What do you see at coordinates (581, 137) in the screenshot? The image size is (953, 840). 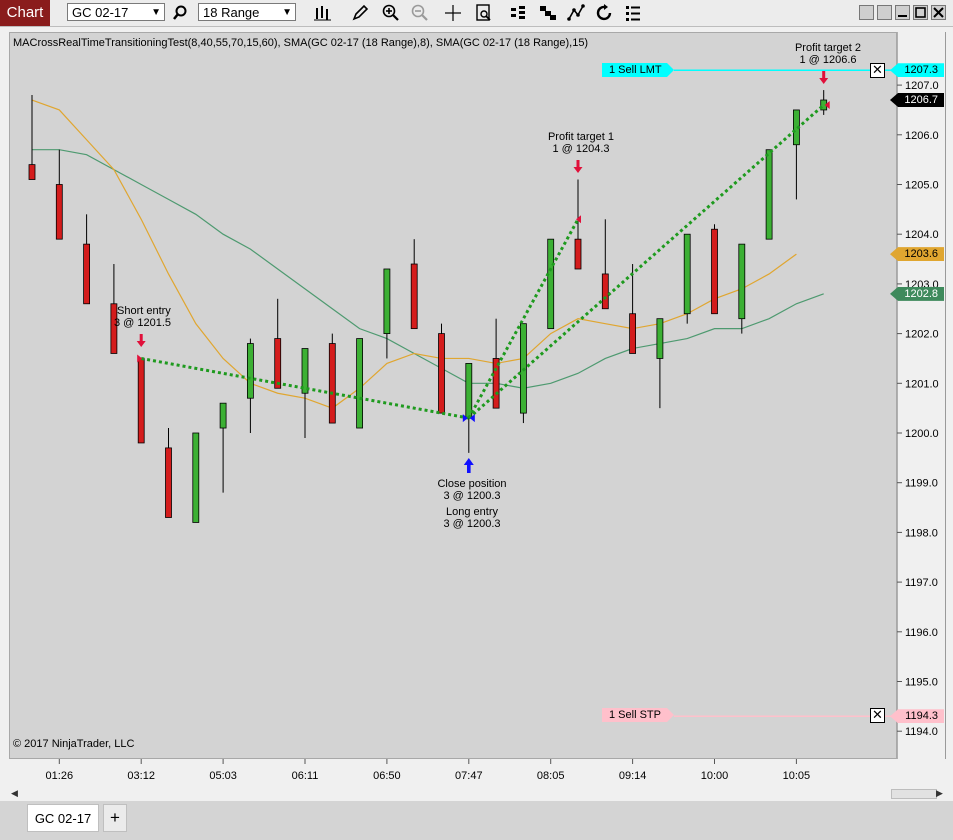 I see `annotation-title: Profit target 1` at bounding box center [581, 137].